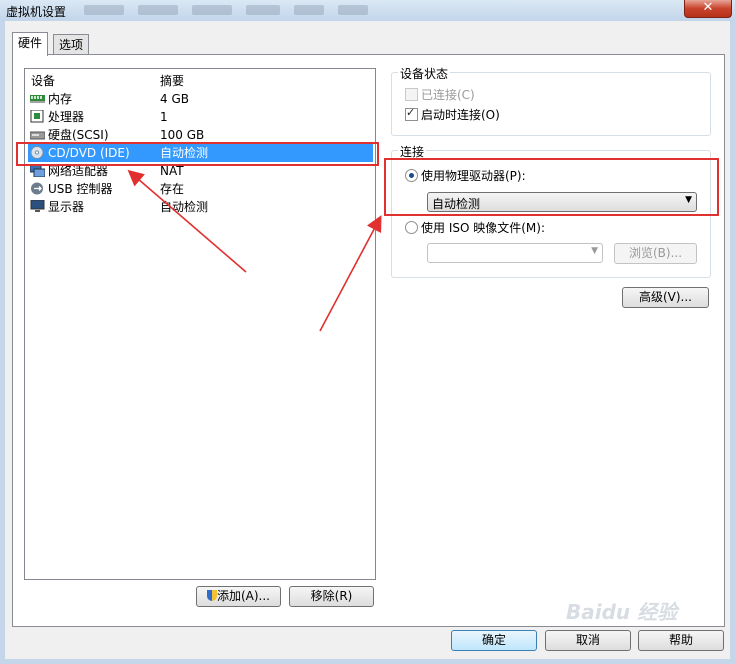  I want to click on chevron-down-icon: ▼, so click(594, 251).